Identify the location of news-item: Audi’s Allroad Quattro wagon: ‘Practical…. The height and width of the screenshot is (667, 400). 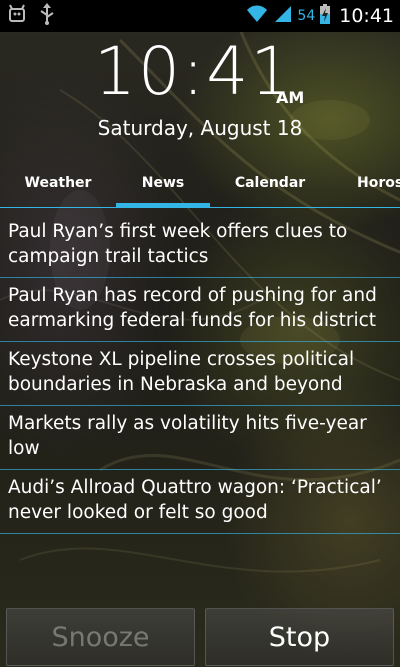
(200, 502).